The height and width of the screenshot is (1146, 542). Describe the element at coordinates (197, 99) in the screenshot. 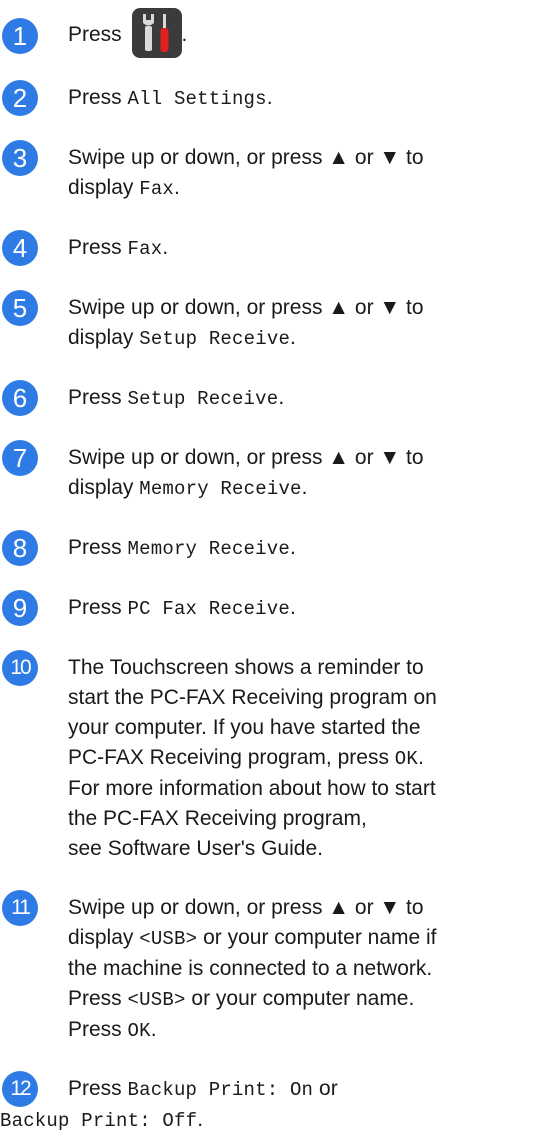

I see `step-2-code: All Settings` at that location.